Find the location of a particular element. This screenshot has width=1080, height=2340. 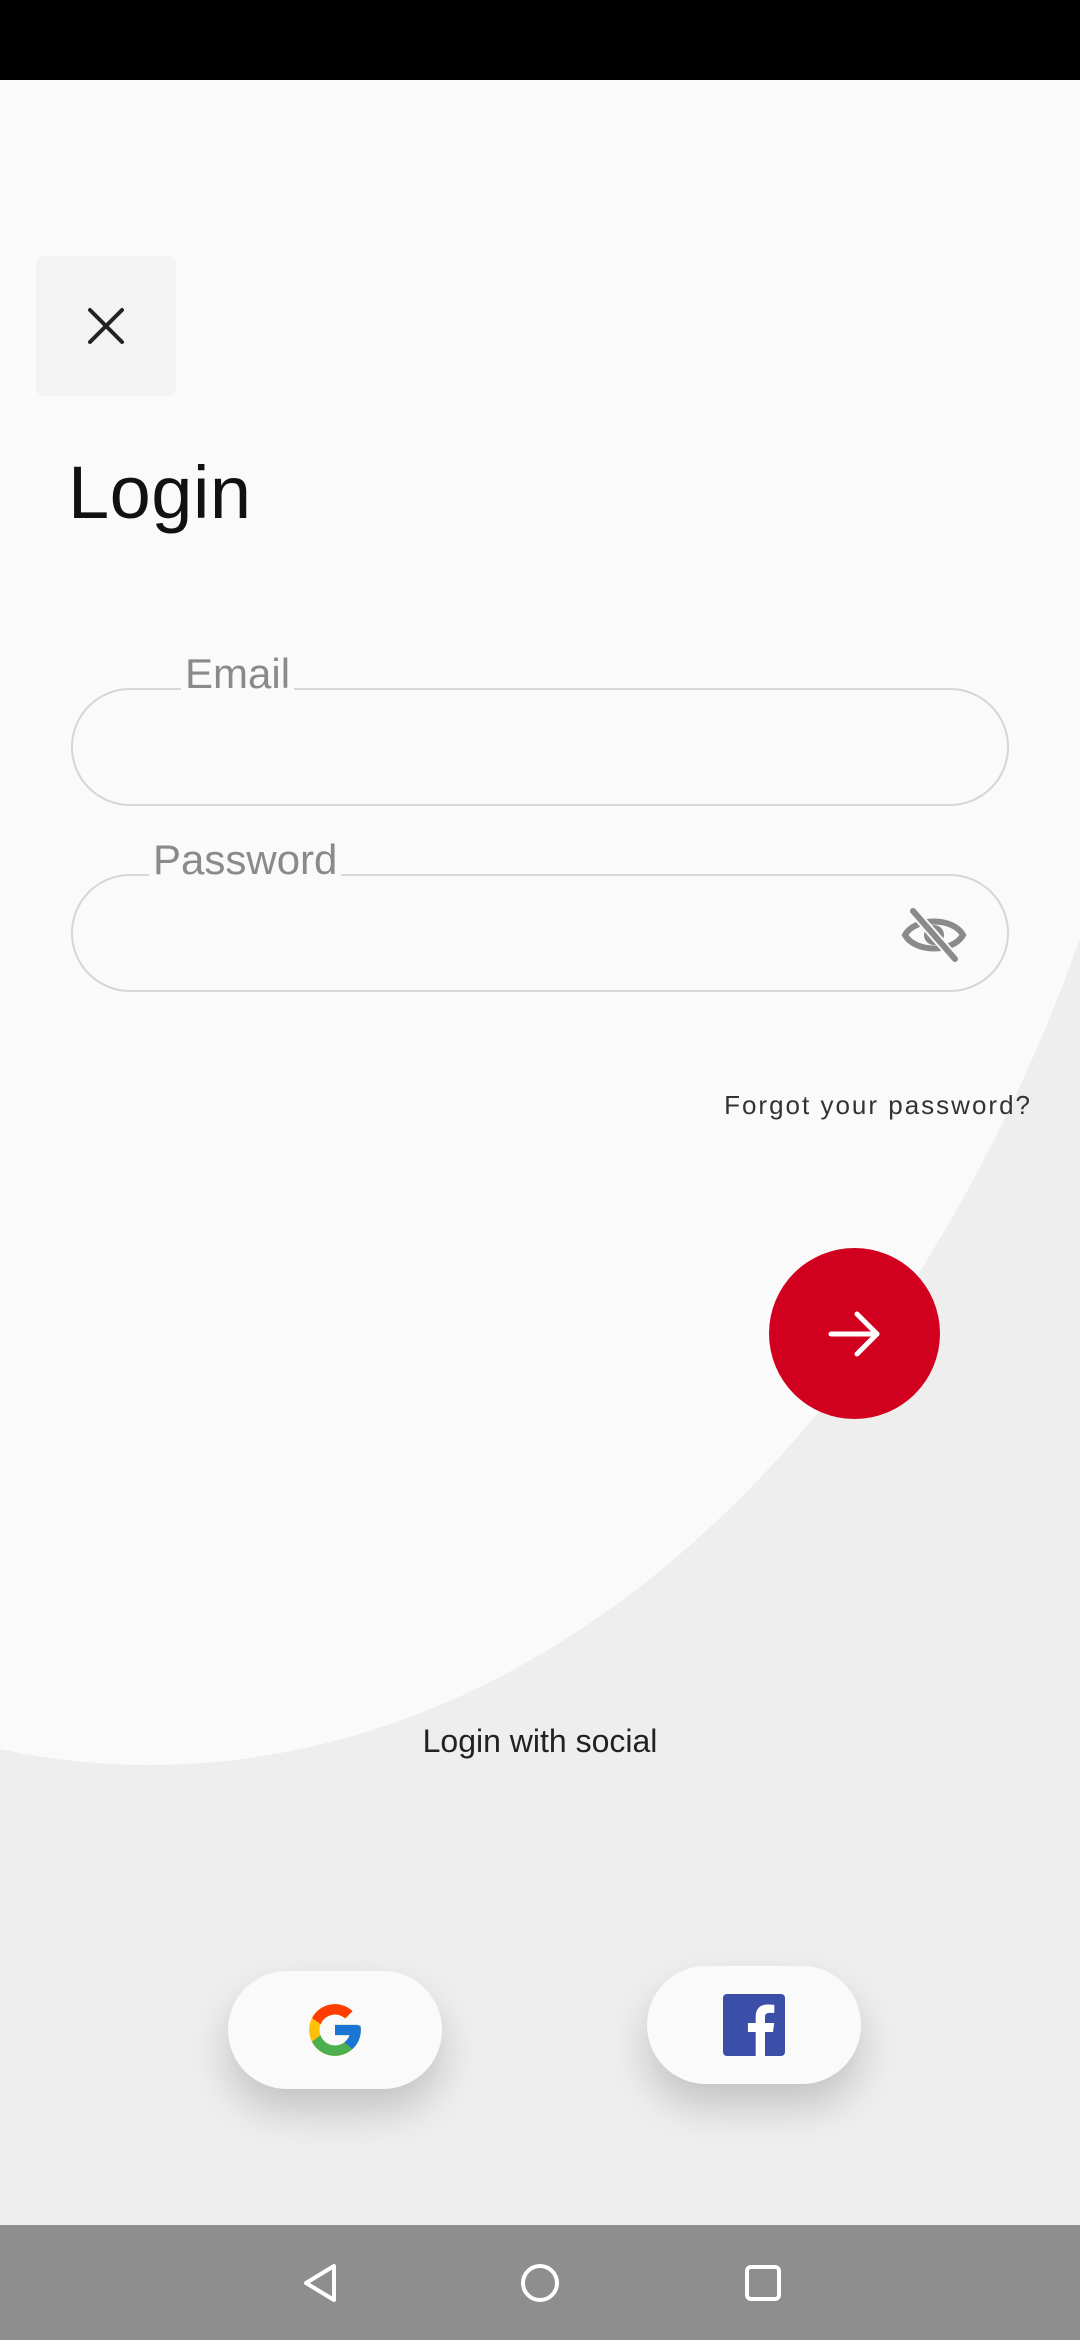

forgot-password-link: Forgot your password? is located at coordinates (878, 1105).